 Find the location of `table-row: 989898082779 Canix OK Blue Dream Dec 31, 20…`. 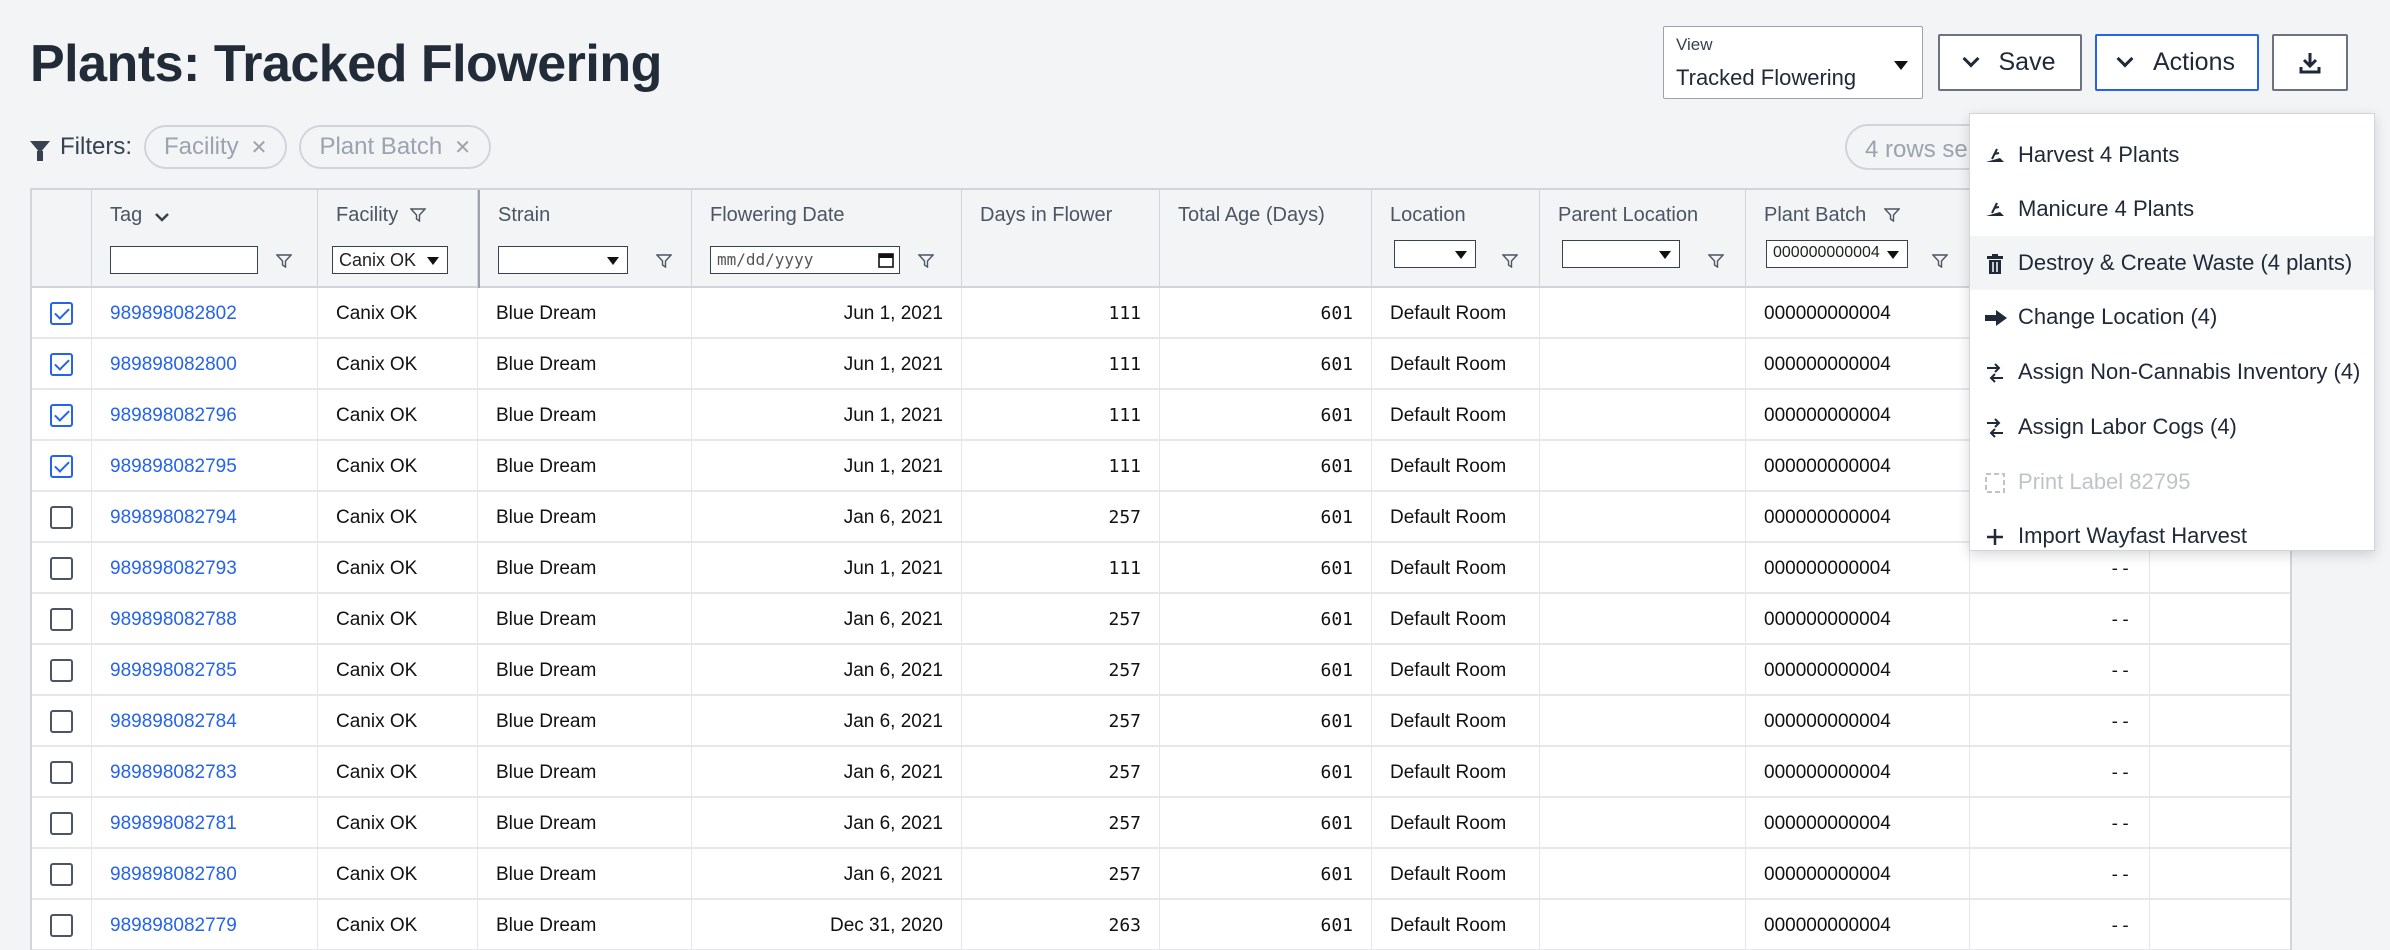

table-row: 989898082779 Canix OK Blue Dream Dec 31, 20… is located at coordinates (1161, 925).